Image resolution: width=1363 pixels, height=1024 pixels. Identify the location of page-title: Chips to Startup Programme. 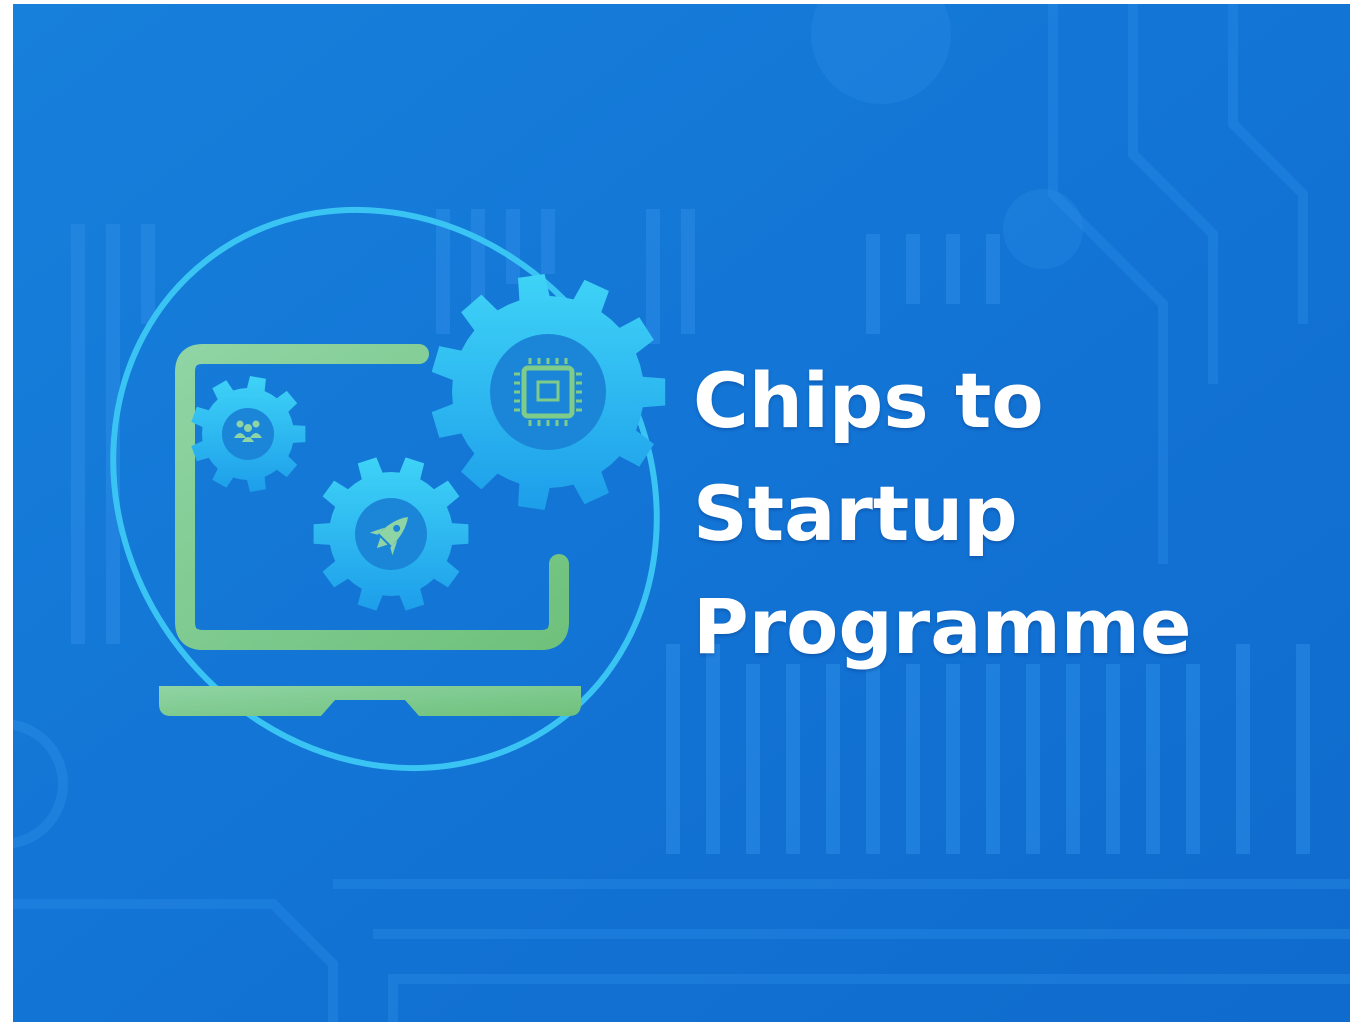
(942, 513).